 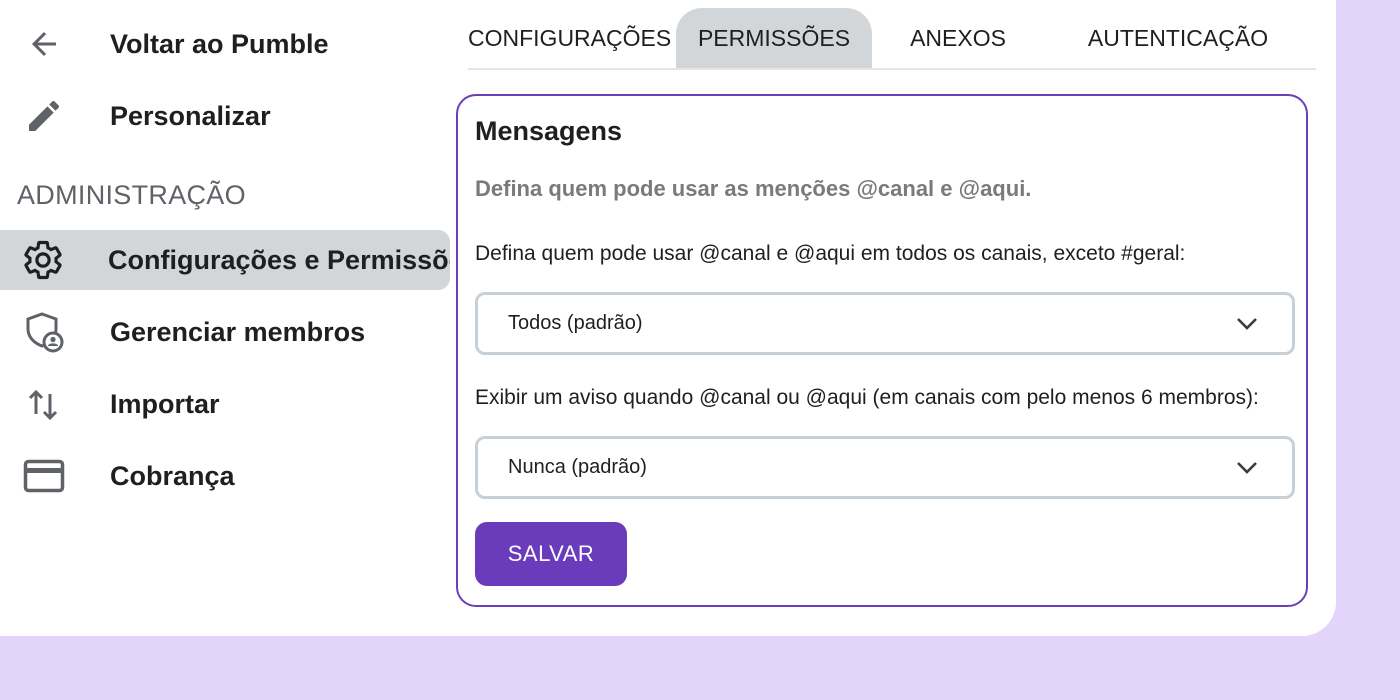 What do you see at coordinates (44, 44) in the screenshot?
I see `arrow-left-icon` at bounding box center [44, 44].